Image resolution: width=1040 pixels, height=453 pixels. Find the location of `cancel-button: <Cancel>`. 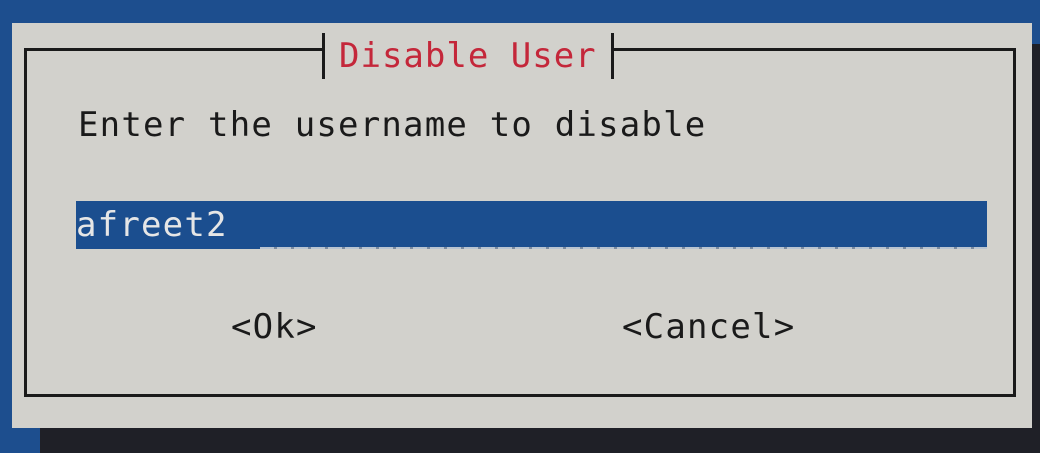

cancel-button: <Cancel> is located at coordinates (708, 327).